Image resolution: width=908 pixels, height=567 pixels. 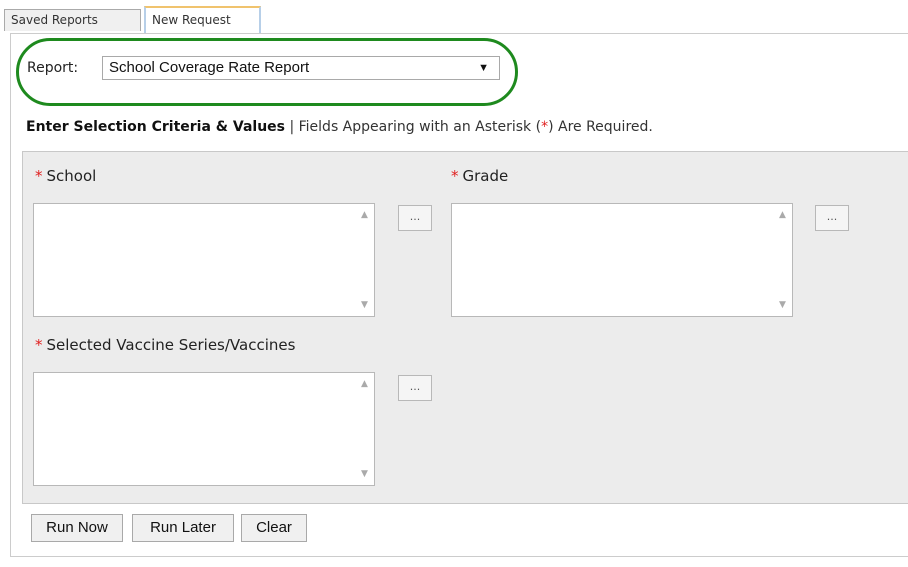 I want to click on report-label: Report:, so click(x=53, y=68).